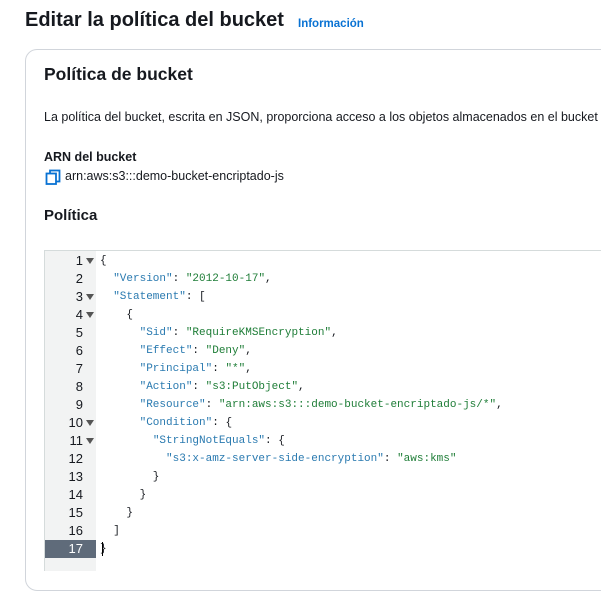  Describe the element at coordinates (258, 333) in the screenshot. I see `json-value: "RequireKMSEncryption"` at that location.